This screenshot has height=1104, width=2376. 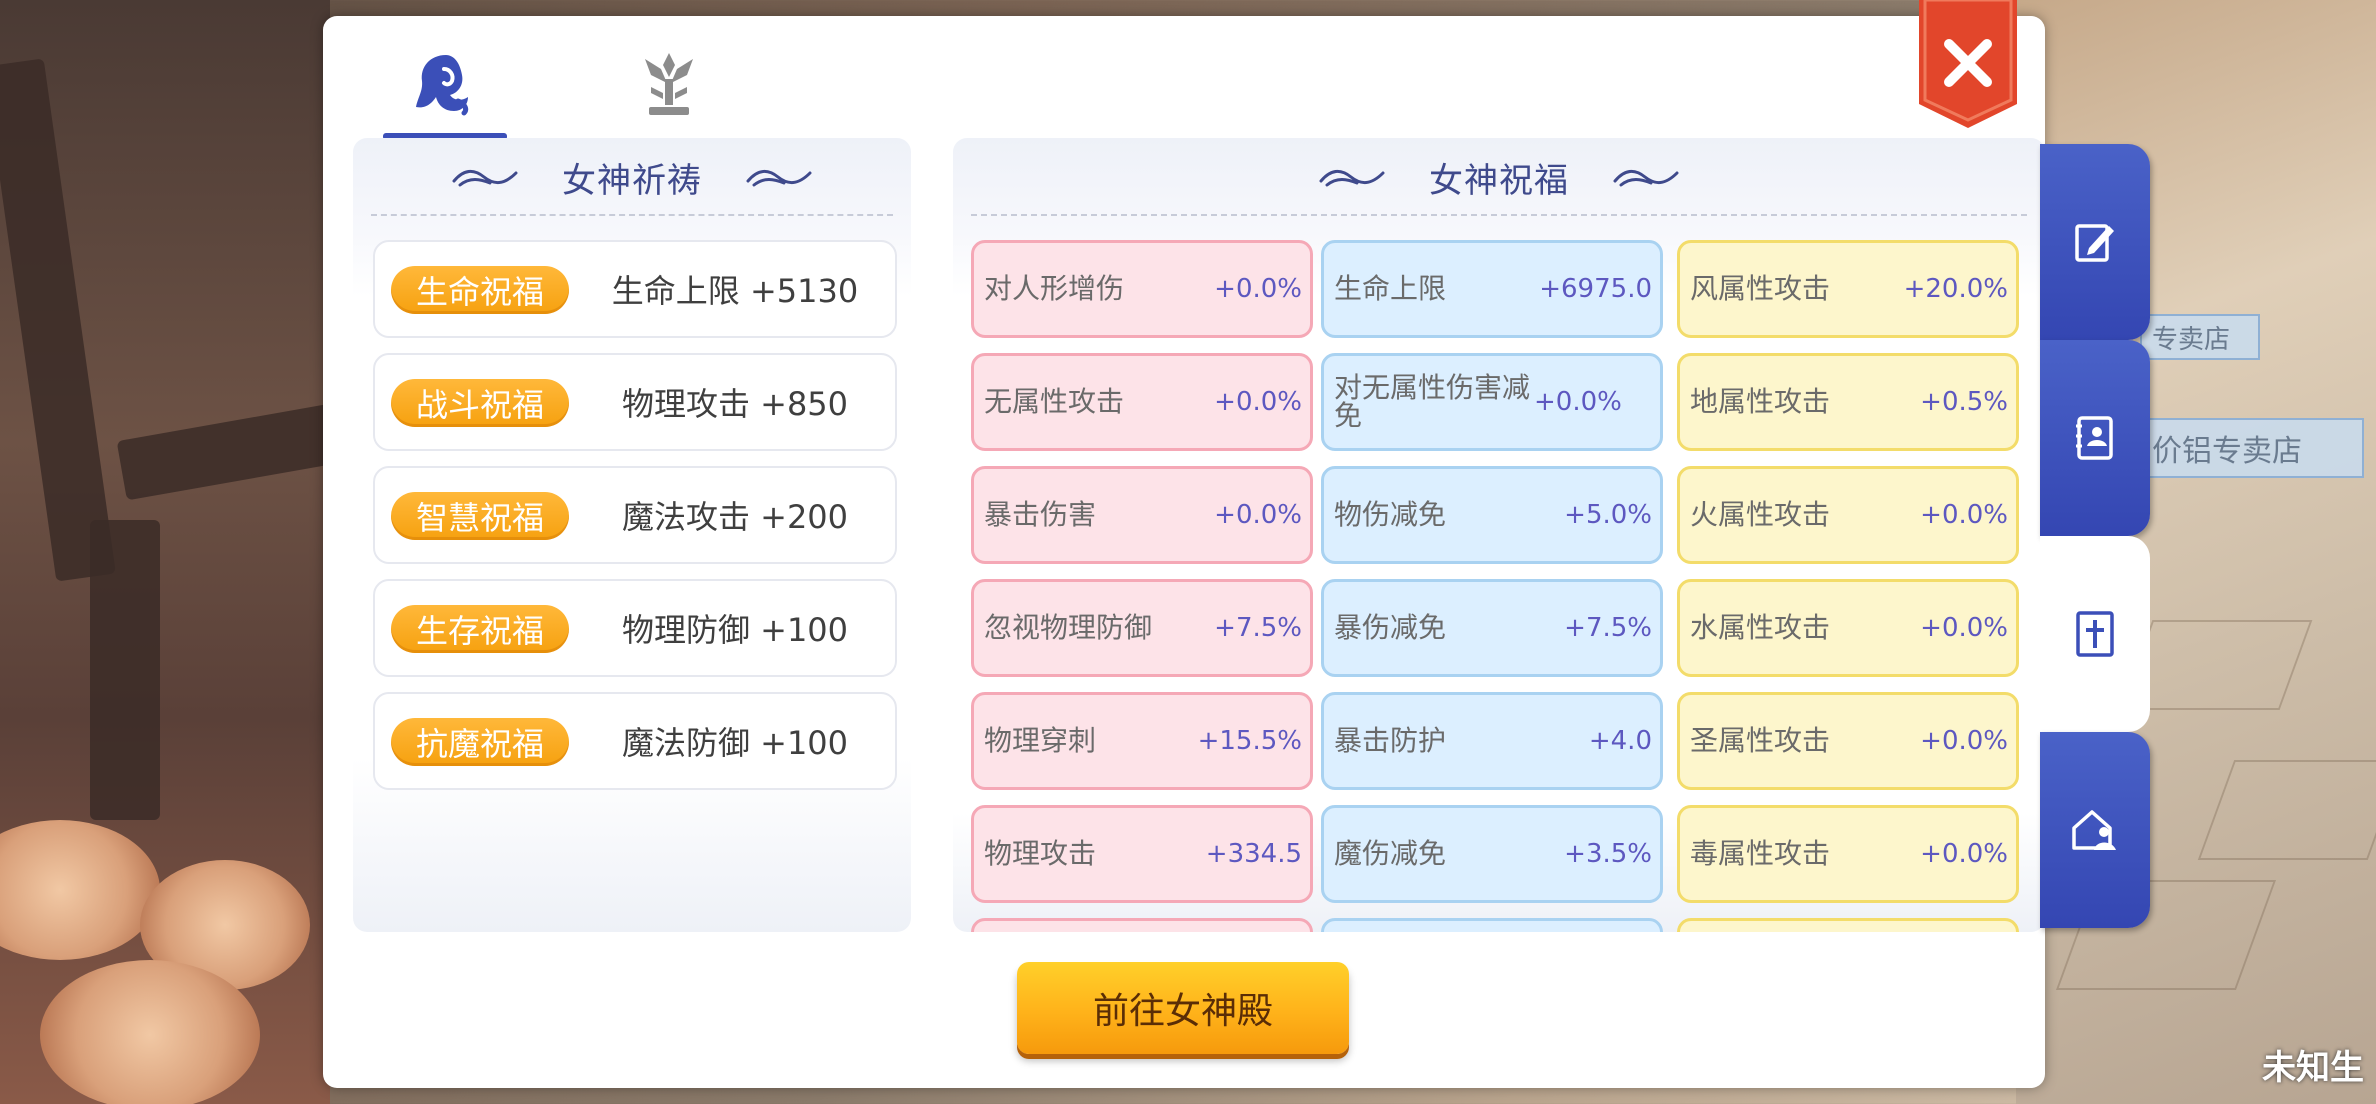 What do you see at coordinates (1390, 627) in the screenshot?
I see `stat-name: 暴伤减免` at bounding box center [1390, 627].